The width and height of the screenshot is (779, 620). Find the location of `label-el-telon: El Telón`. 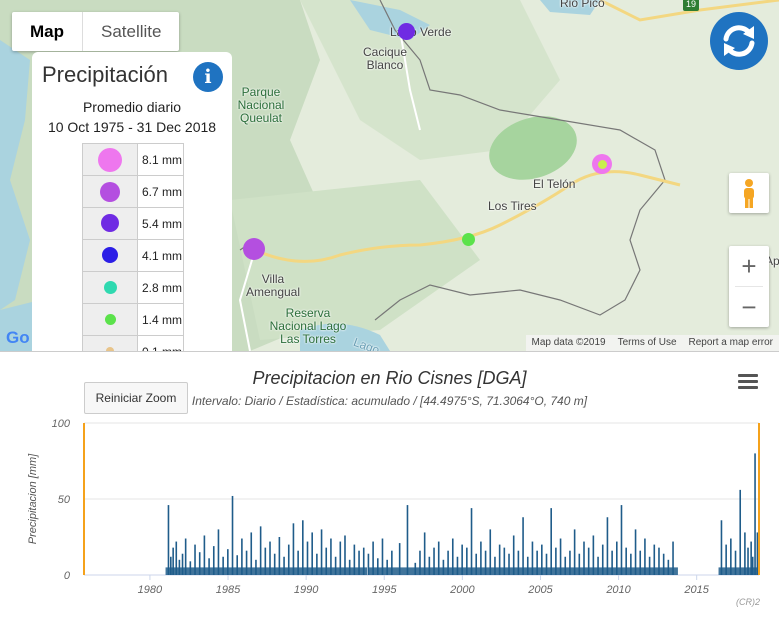

label-el-telon: El Telón is located at coordinates (554, 184).